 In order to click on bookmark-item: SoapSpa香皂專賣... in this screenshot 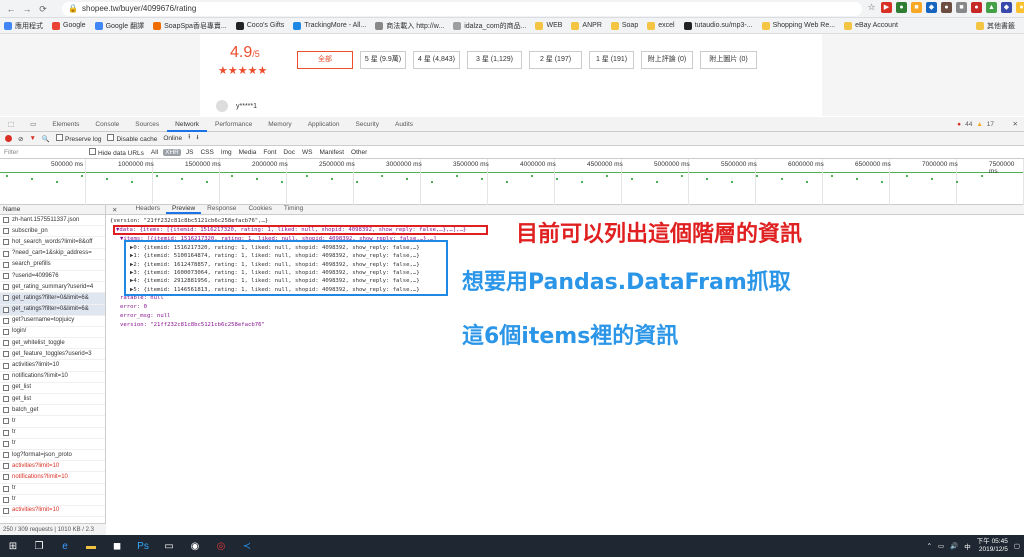, I will do `click(190, 26)`.